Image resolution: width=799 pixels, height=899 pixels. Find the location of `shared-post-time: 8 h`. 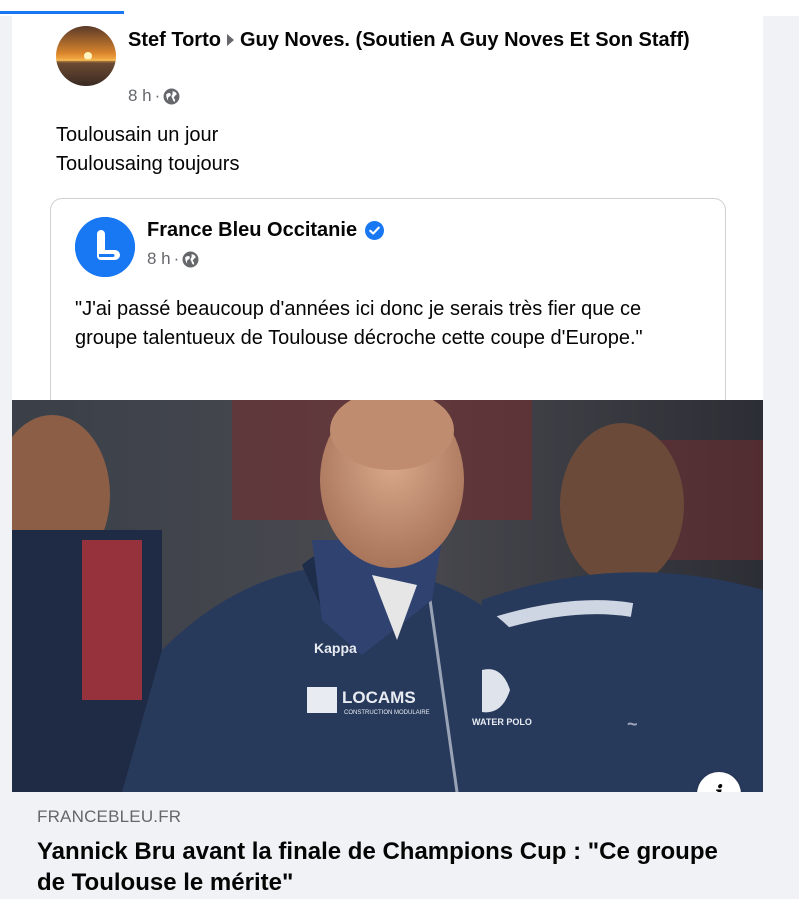

shared-post-time: 8 h is located at coordinates (159, 259).